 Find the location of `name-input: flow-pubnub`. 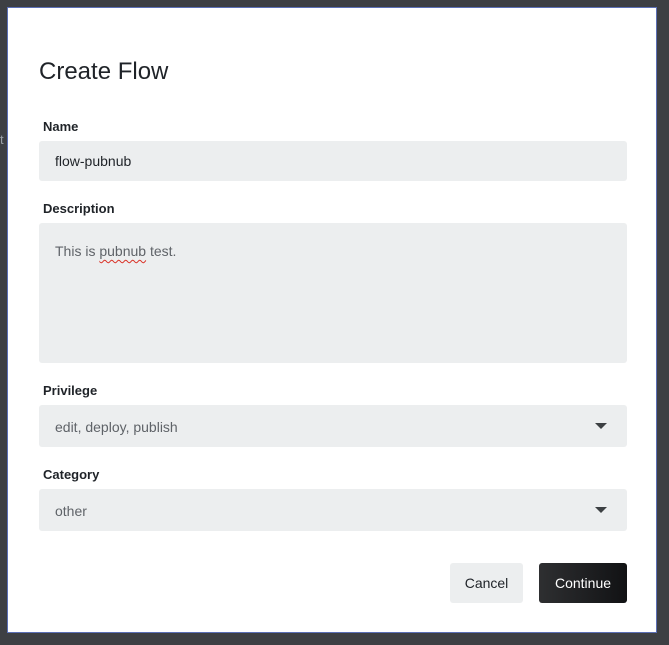

name-input: flow-pubnub is located at coordinates (333, 161).